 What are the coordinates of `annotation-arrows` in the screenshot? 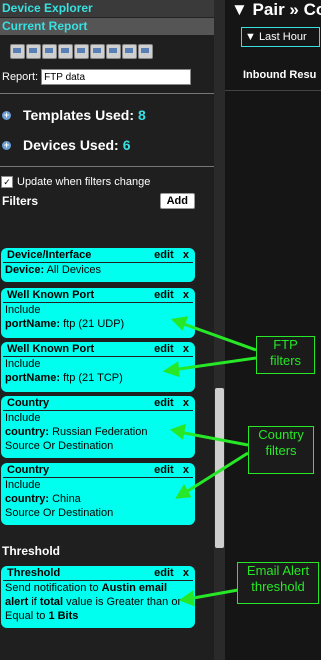 It's located at (209, 461).